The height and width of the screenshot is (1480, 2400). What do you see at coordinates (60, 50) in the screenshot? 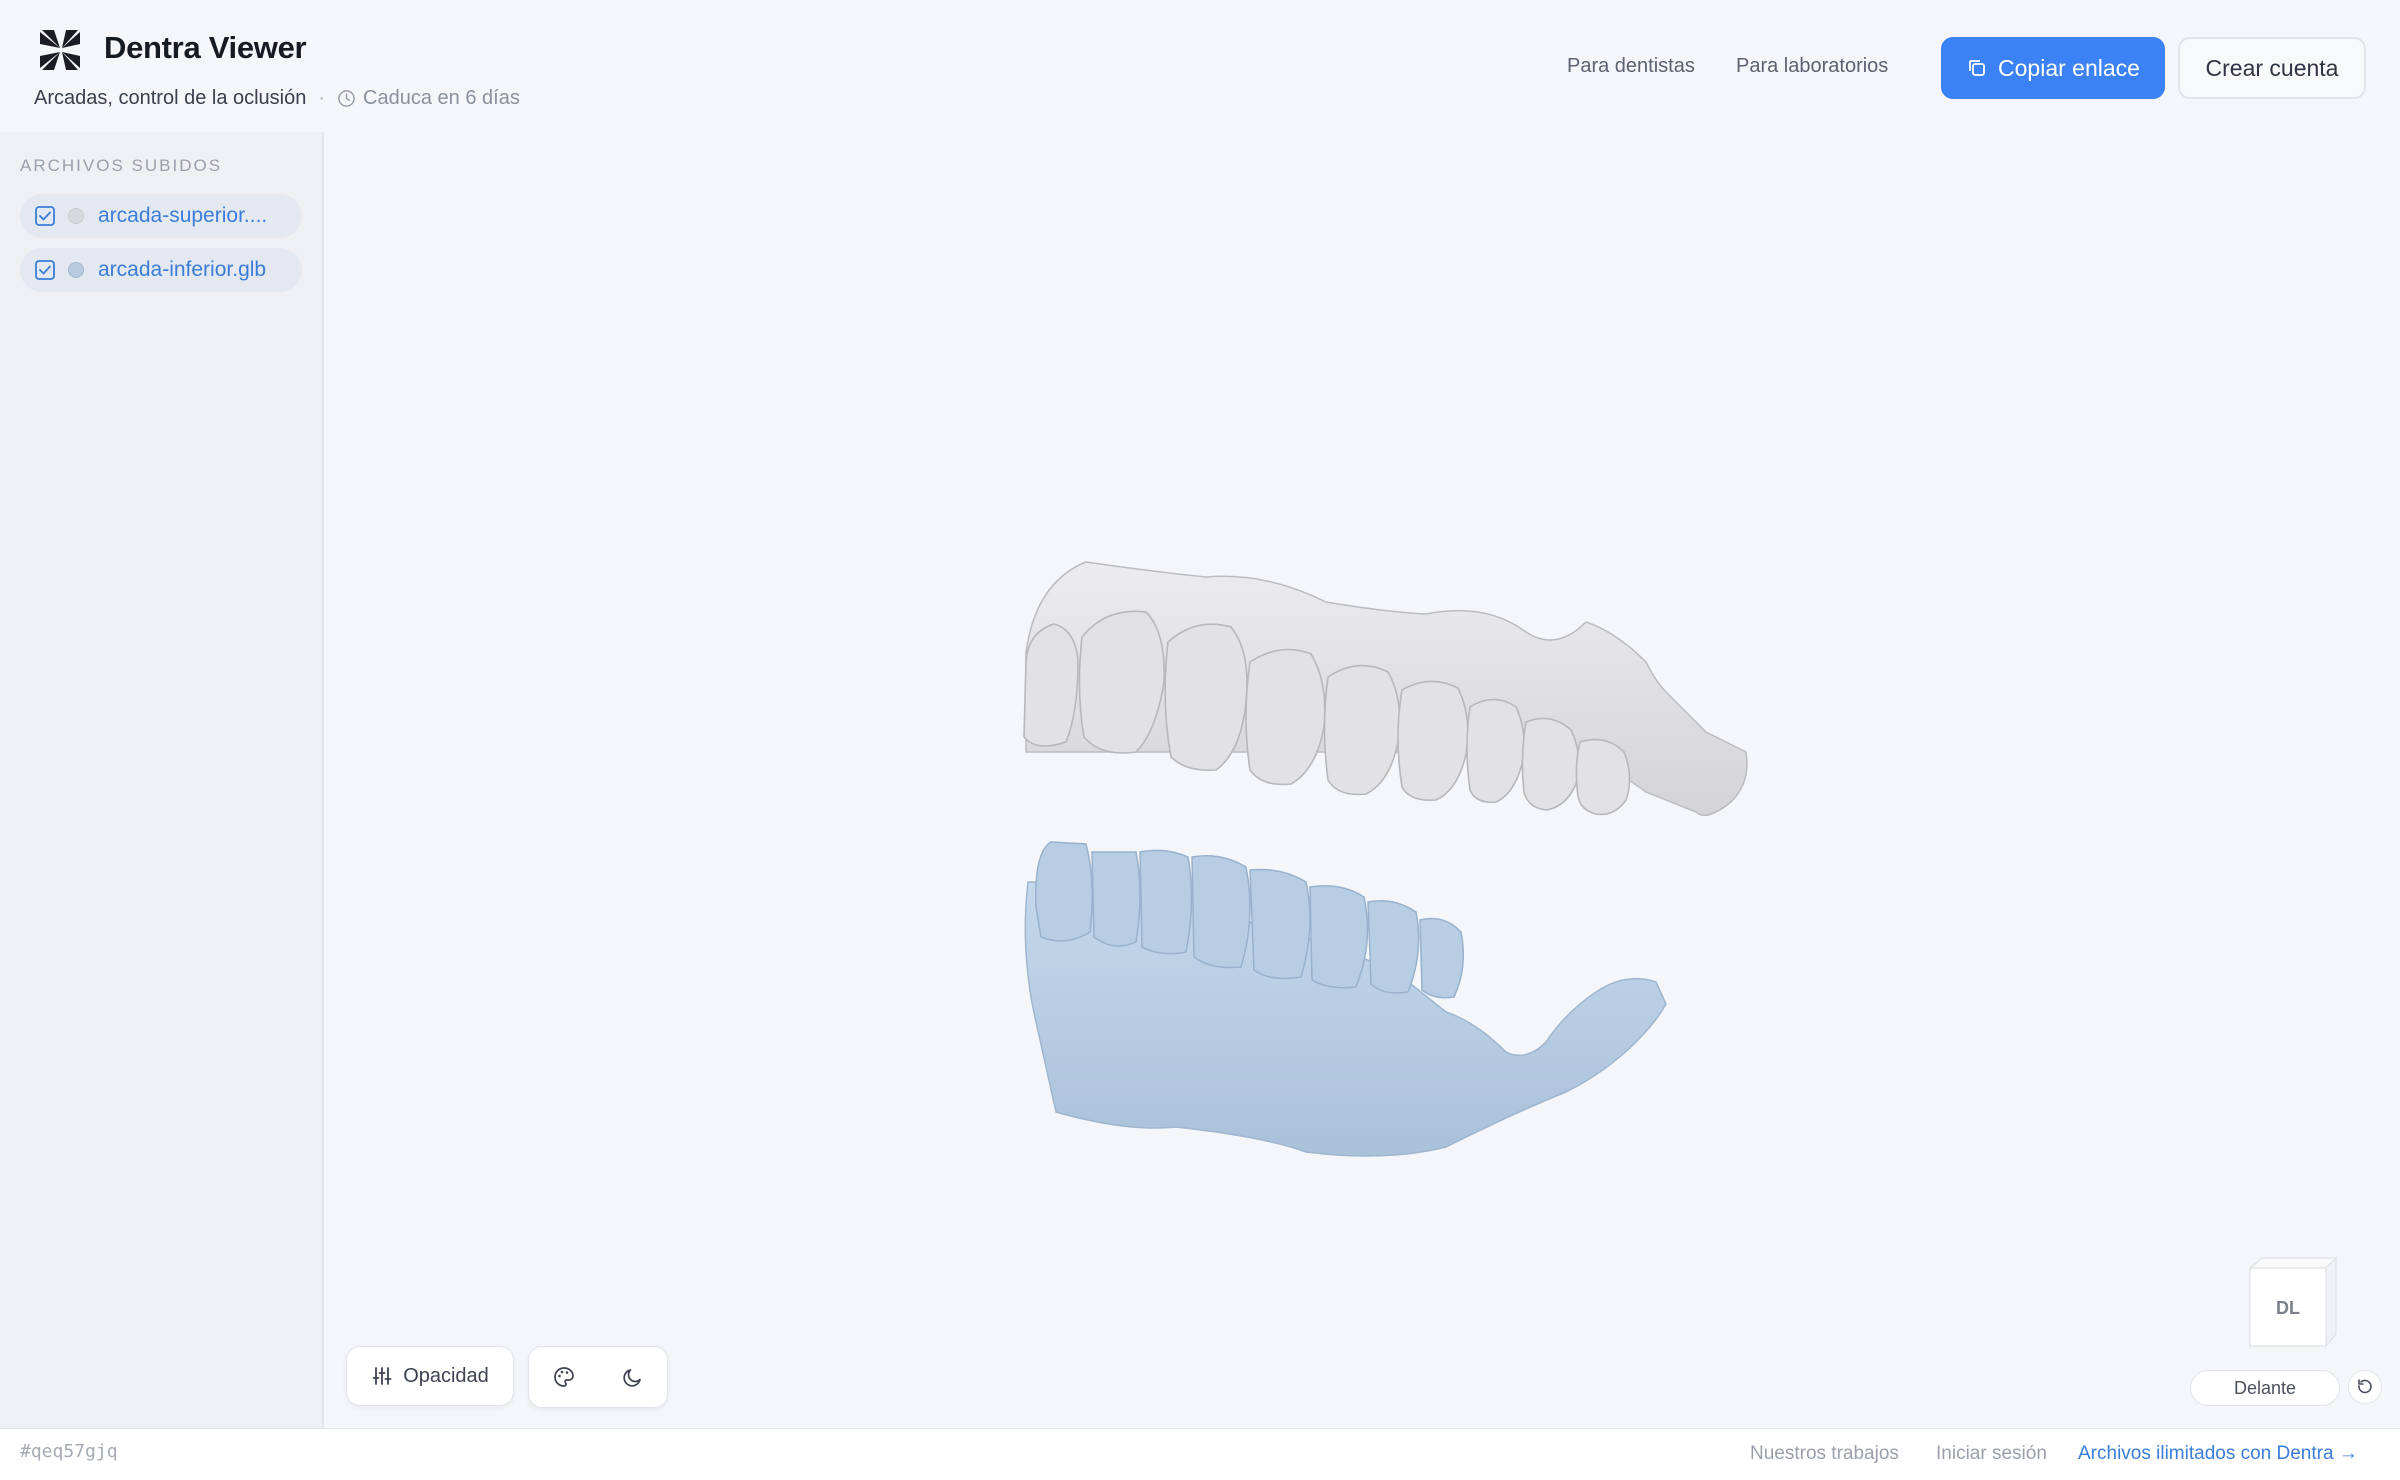
I see `dentra-logo-icon` at bounding box center [60, 50].